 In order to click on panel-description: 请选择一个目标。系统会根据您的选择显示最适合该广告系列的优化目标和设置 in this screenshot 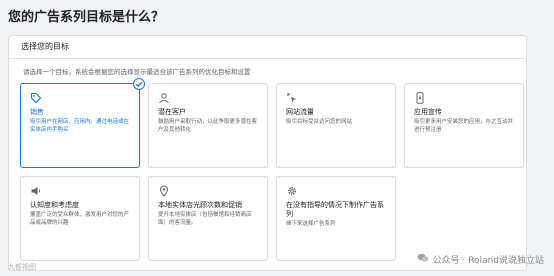, I will do `click(137, 72)`.